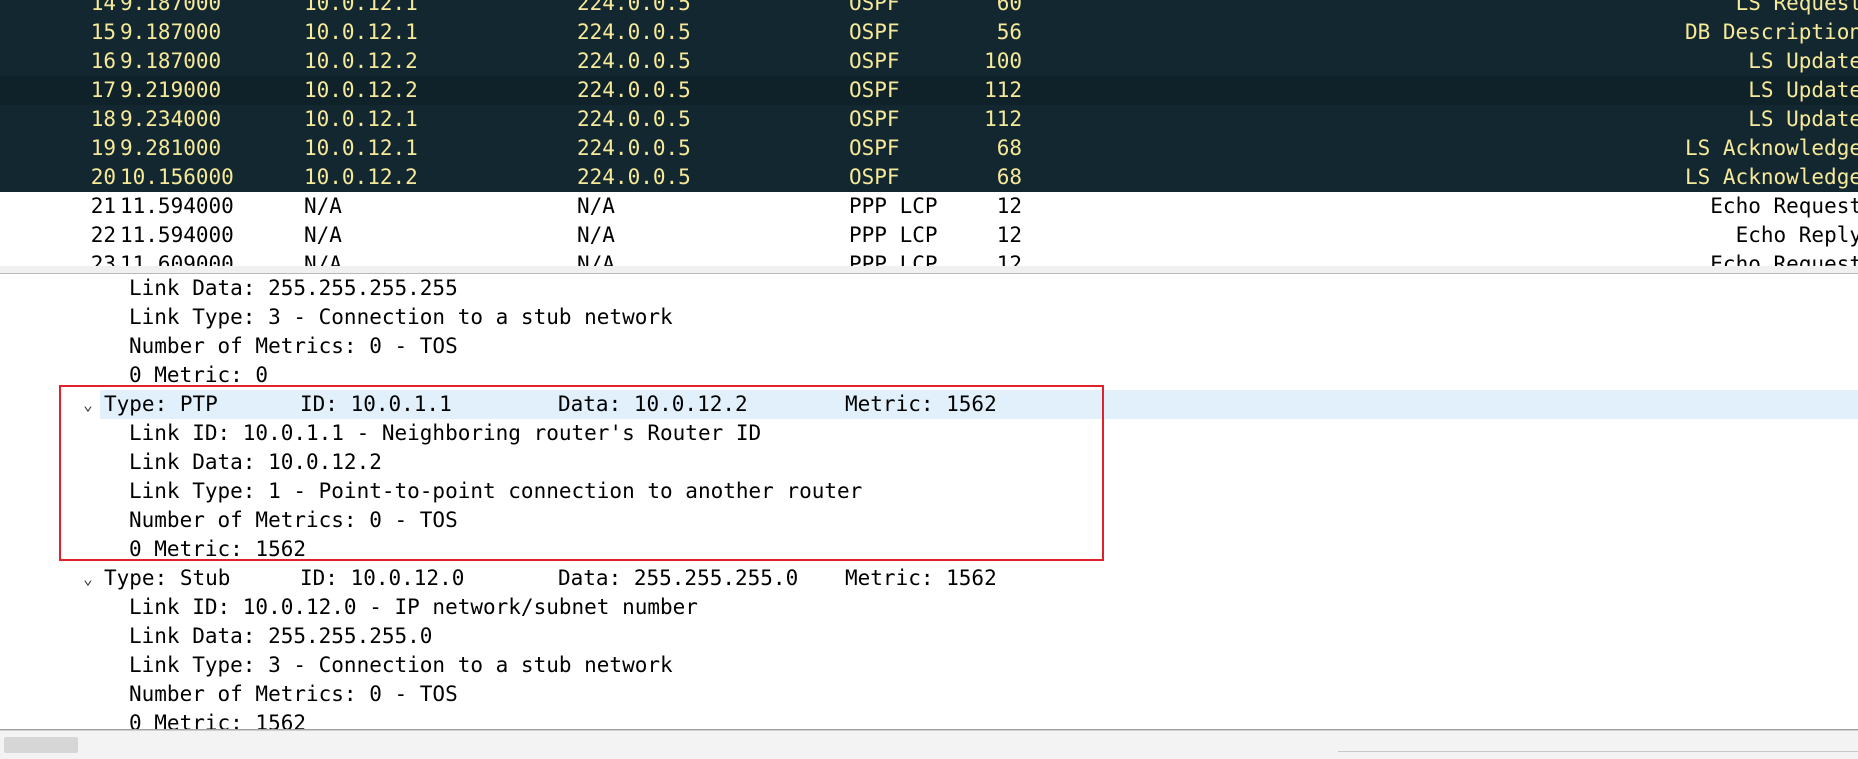 The width and height of the screenshot is (1858, 759). I want to click on packet-number-cell: 22, so click(103, 235).